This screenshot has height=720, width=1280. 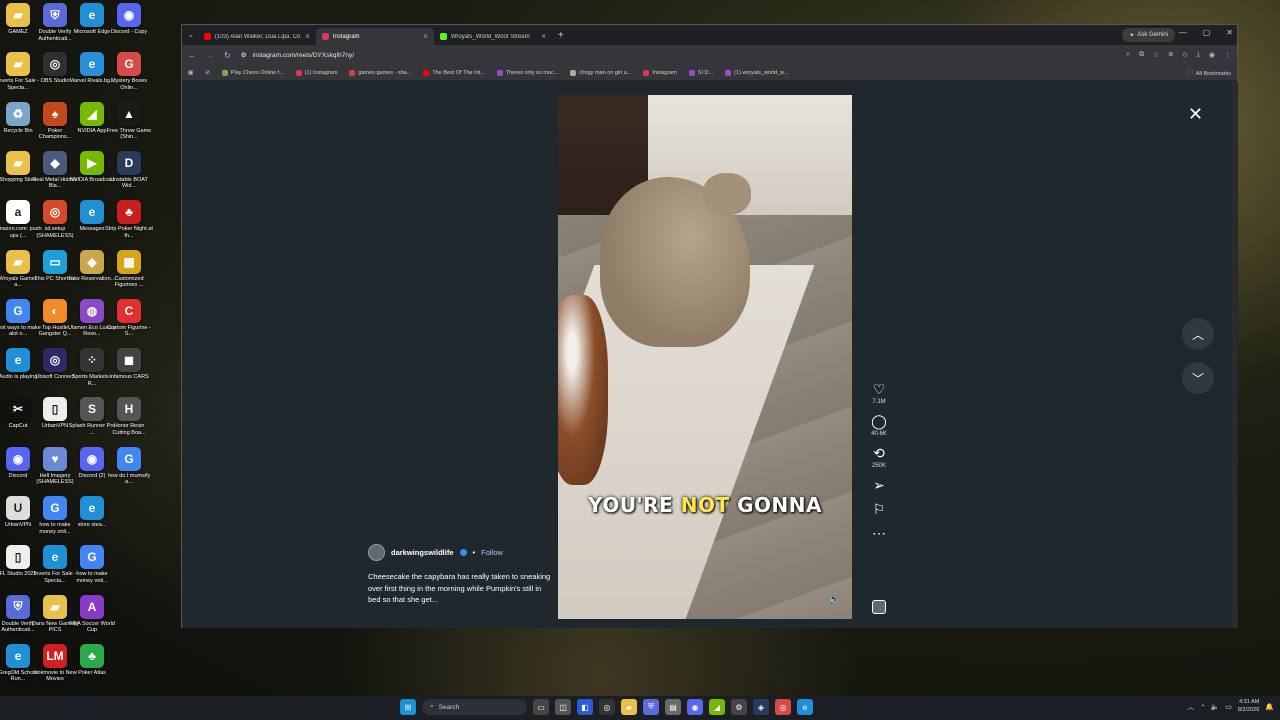 I want to click on gemini-icon: ✦, so click(x=1132, y=35).